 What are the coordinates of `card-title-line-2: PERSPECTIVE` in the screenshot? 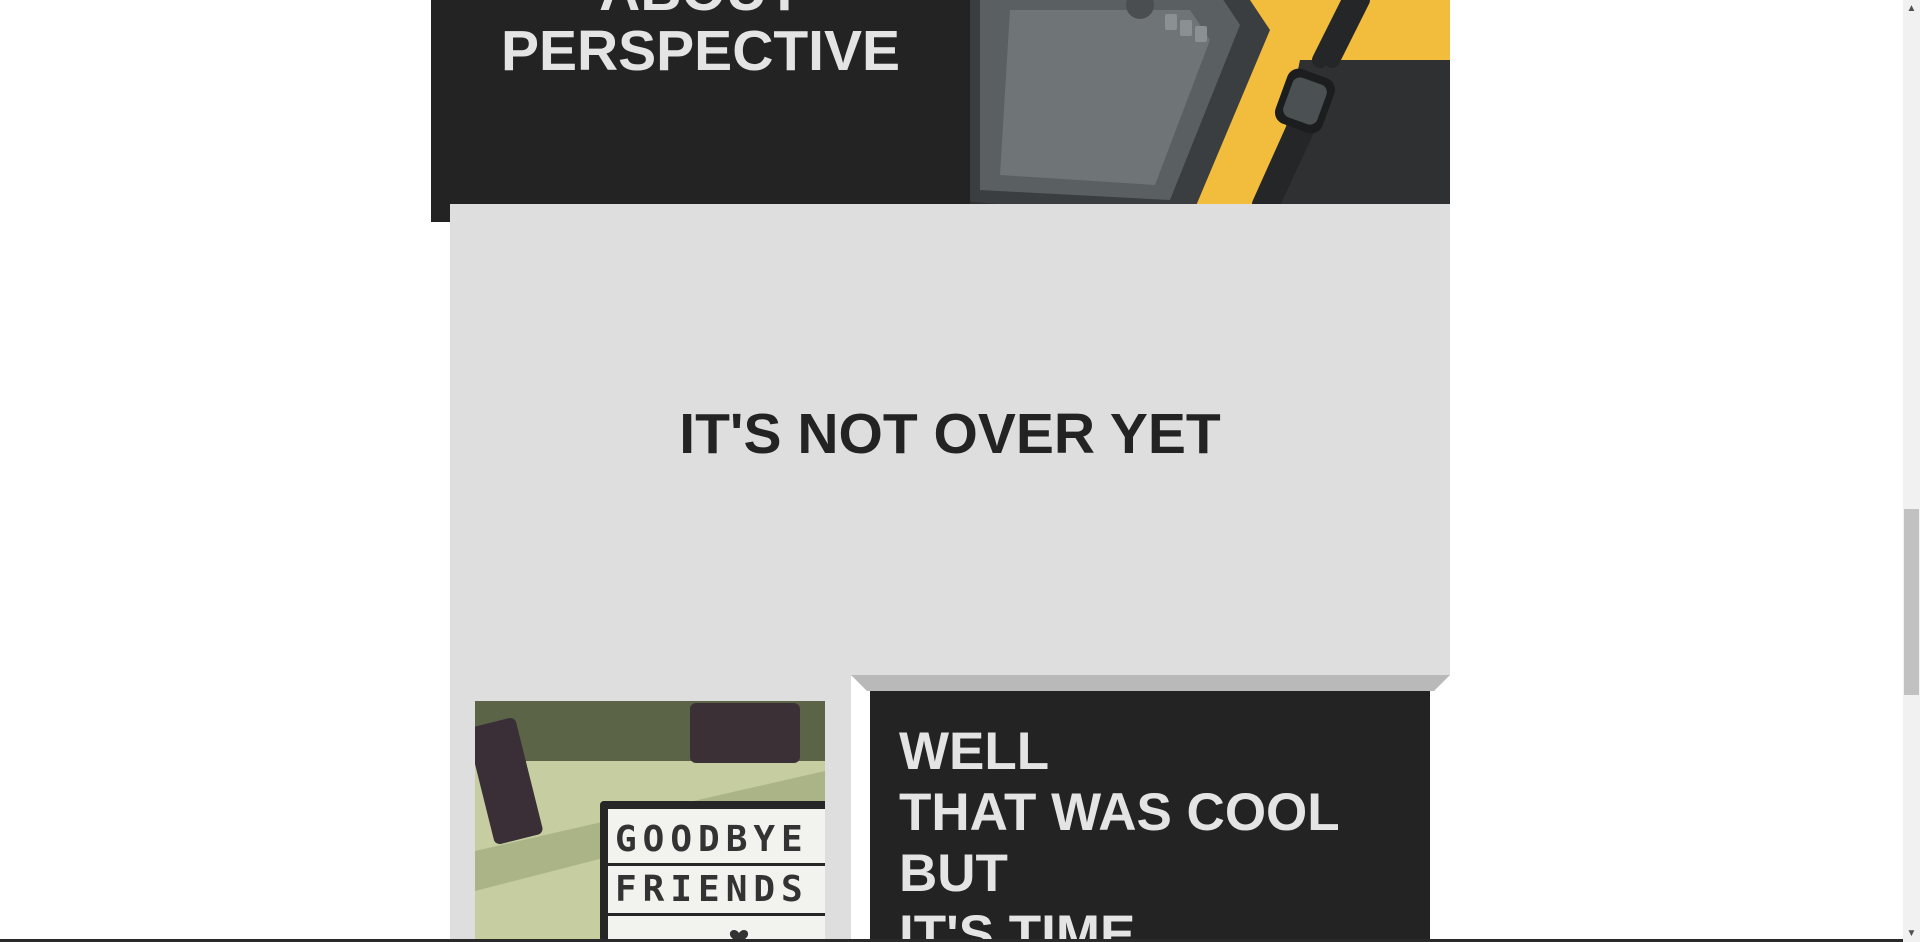 It's located at (700, 51).